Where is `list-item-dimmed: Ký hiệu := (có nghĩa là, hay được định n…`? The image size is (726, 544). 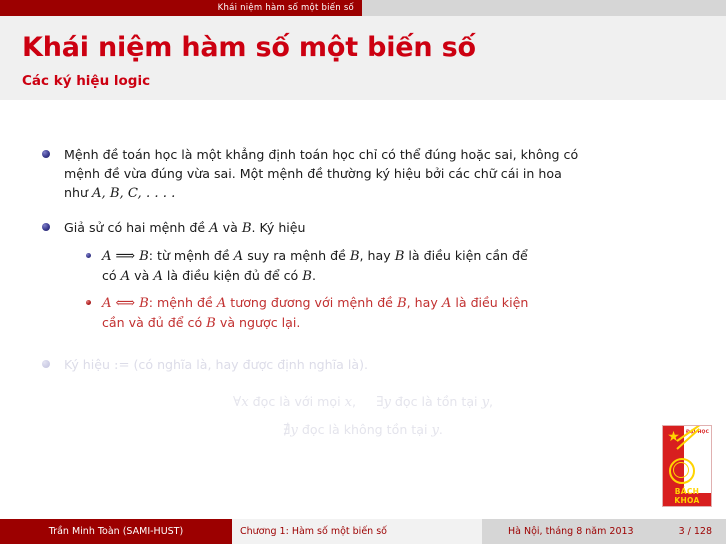
list-item-dimmed: Ký hiệu := (có nghĩa là, hay được định n… is located at coordinates (372, 365).